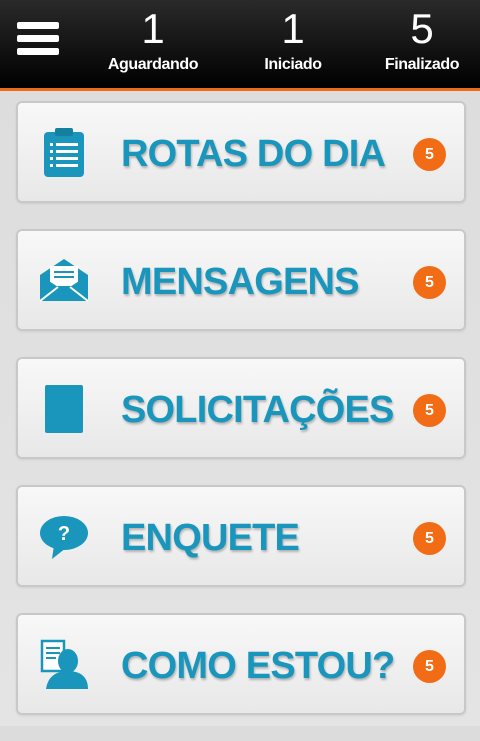 This screenshot has height=741, width=480. What do you see at coordinates (422, 64) in the screenshot?
I see `stat-label: Finalizado` at bounding box center [422, 64].